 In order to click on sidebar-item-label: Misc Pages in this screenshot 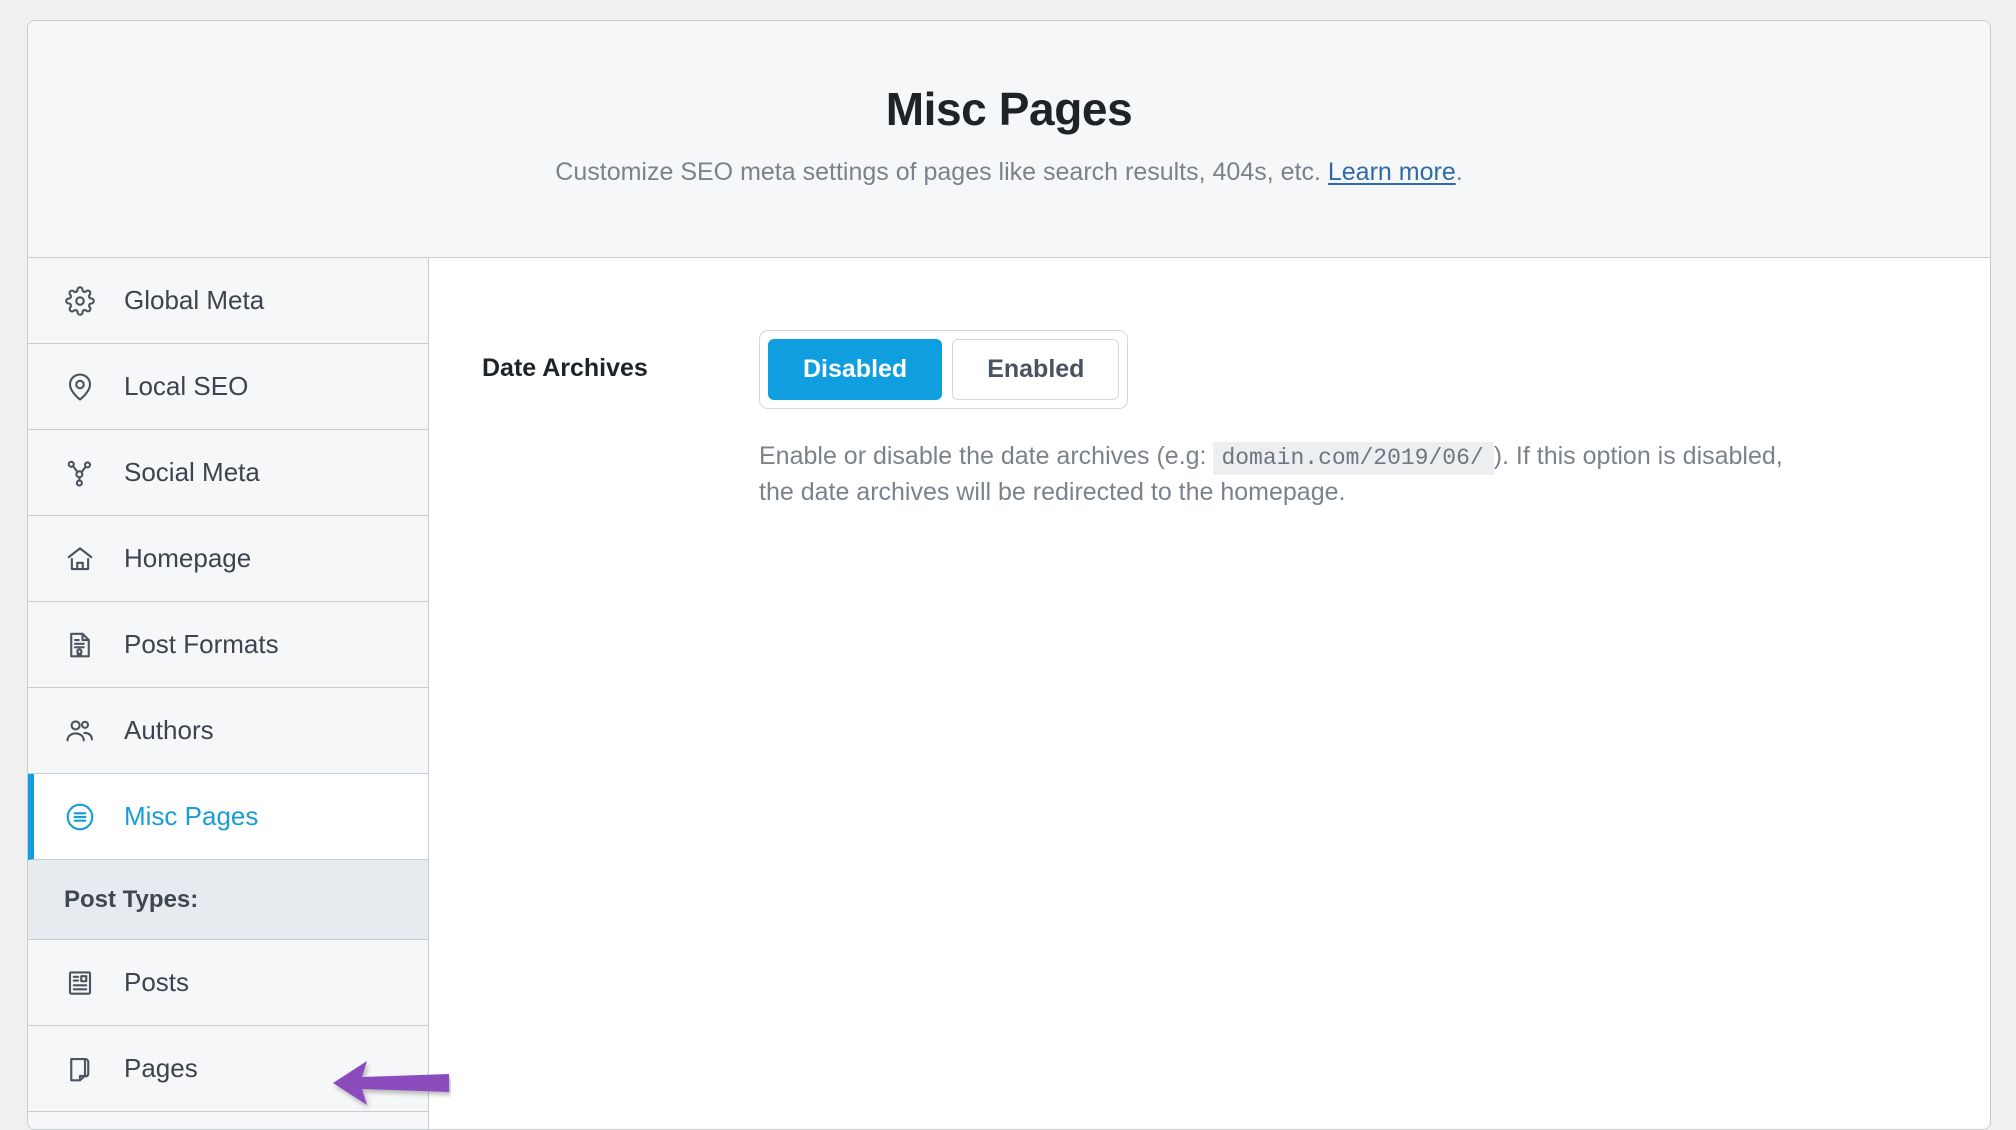, I will do `click(191, 816)`.